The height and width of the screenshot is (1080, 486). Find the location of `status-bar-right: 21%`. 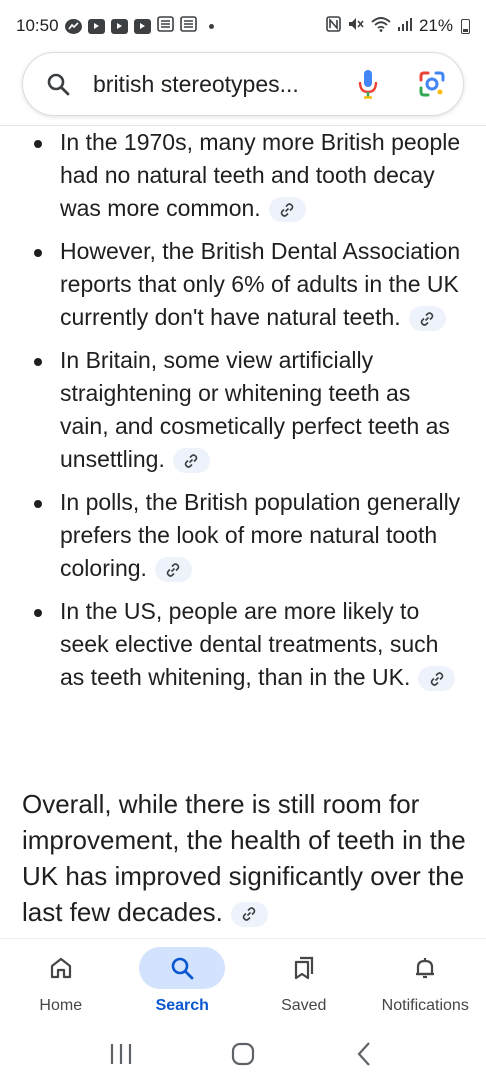

status-bar-right: 21% is located at coordinates (398, 26).